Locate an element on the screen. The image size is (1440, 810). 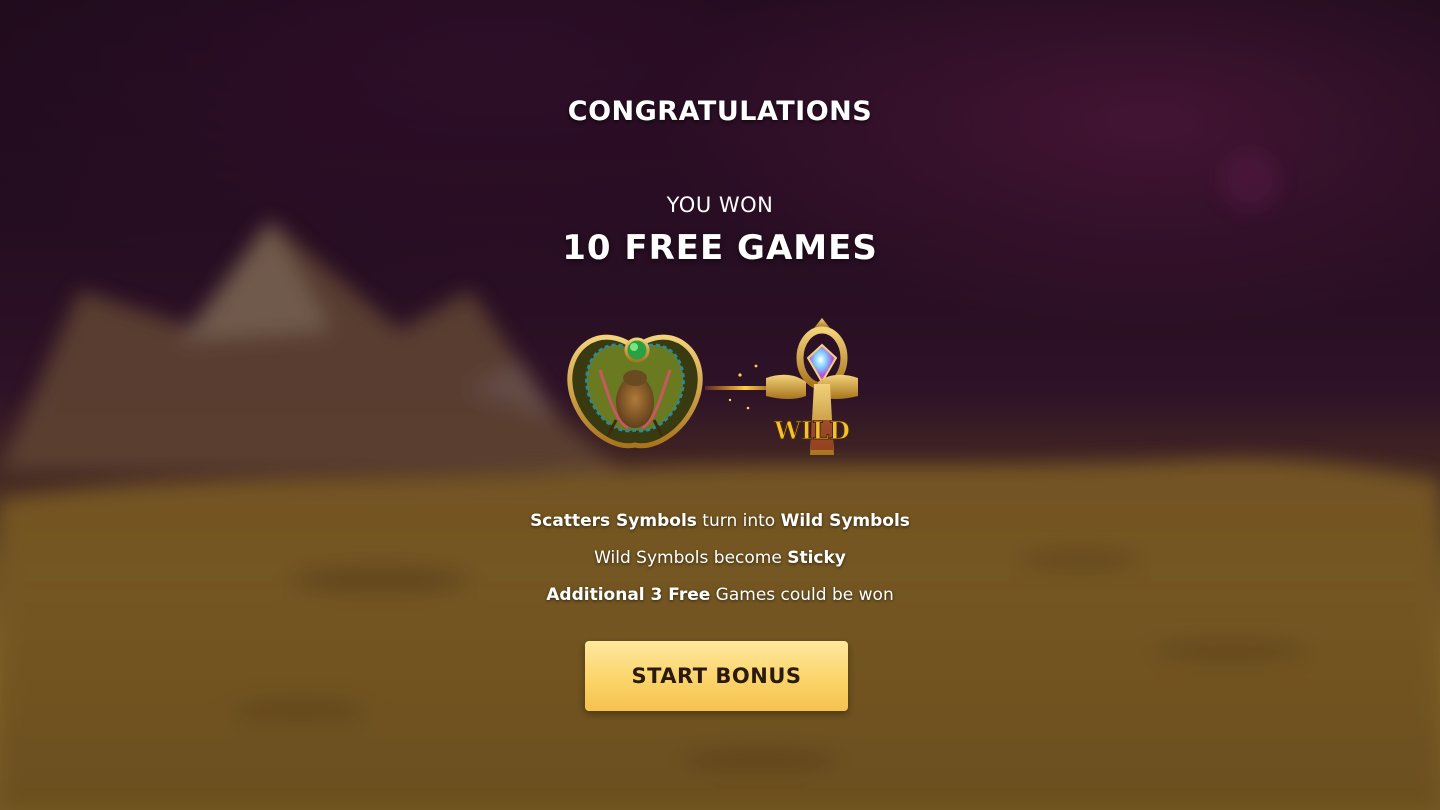
wild-label: WILD is located at coordinates (811, 430).